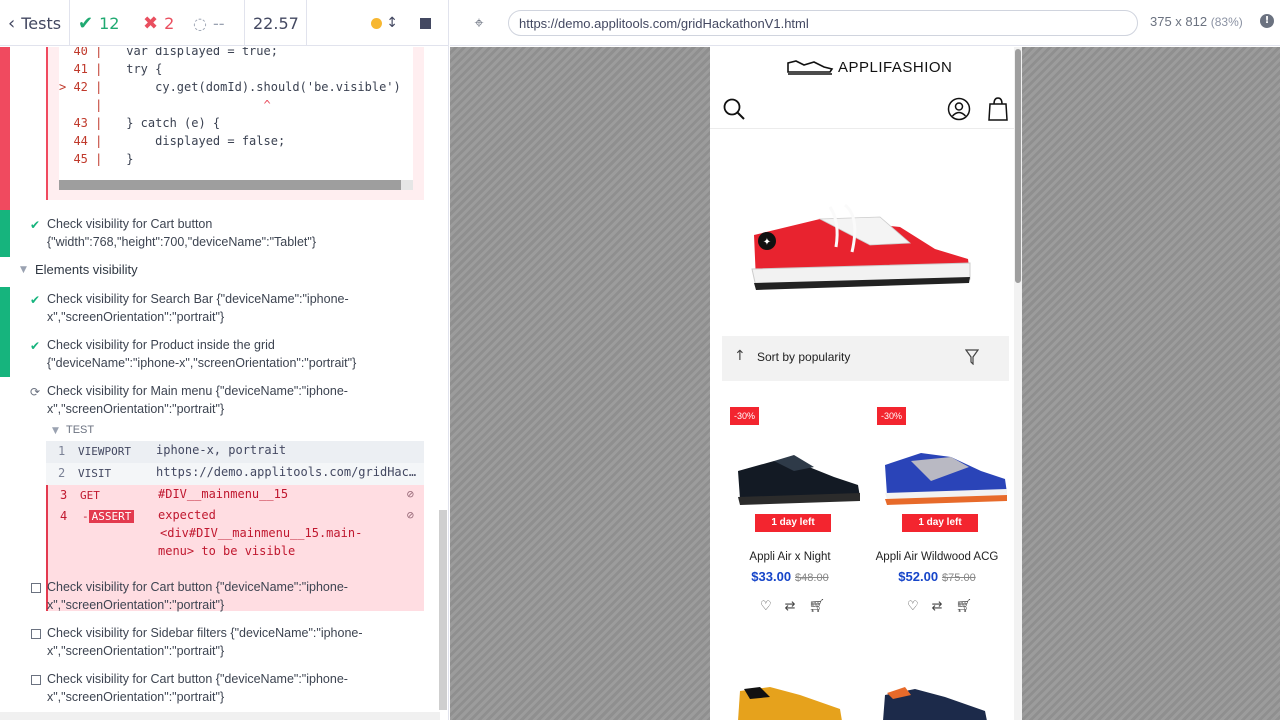  What do you see at coordinates (35, 392) in the screenshot?
I see `refresh-spinner-icon: ⟳` at bounding box center [35, 392].